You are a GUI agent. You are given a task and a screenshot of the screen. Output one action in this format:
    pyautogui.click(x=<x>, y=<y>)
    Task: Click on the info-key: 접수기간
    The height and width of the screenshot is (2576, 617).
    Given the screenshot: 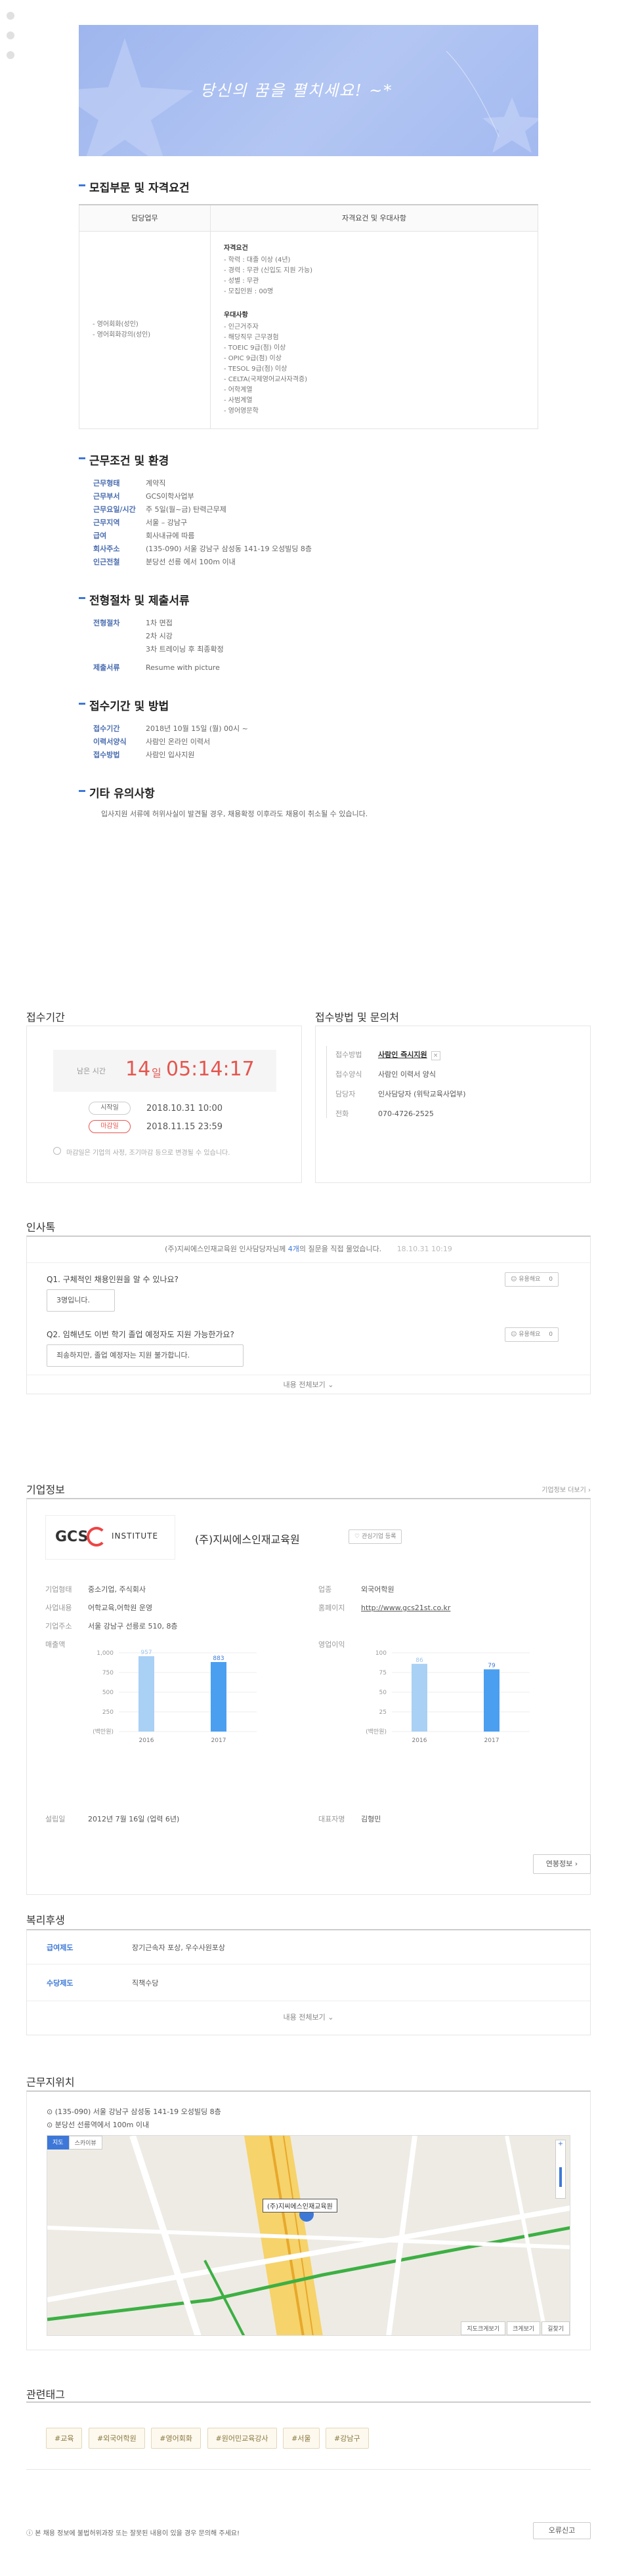 What is the action you would take?
    pyautogui.click(x=106, y=728)
    